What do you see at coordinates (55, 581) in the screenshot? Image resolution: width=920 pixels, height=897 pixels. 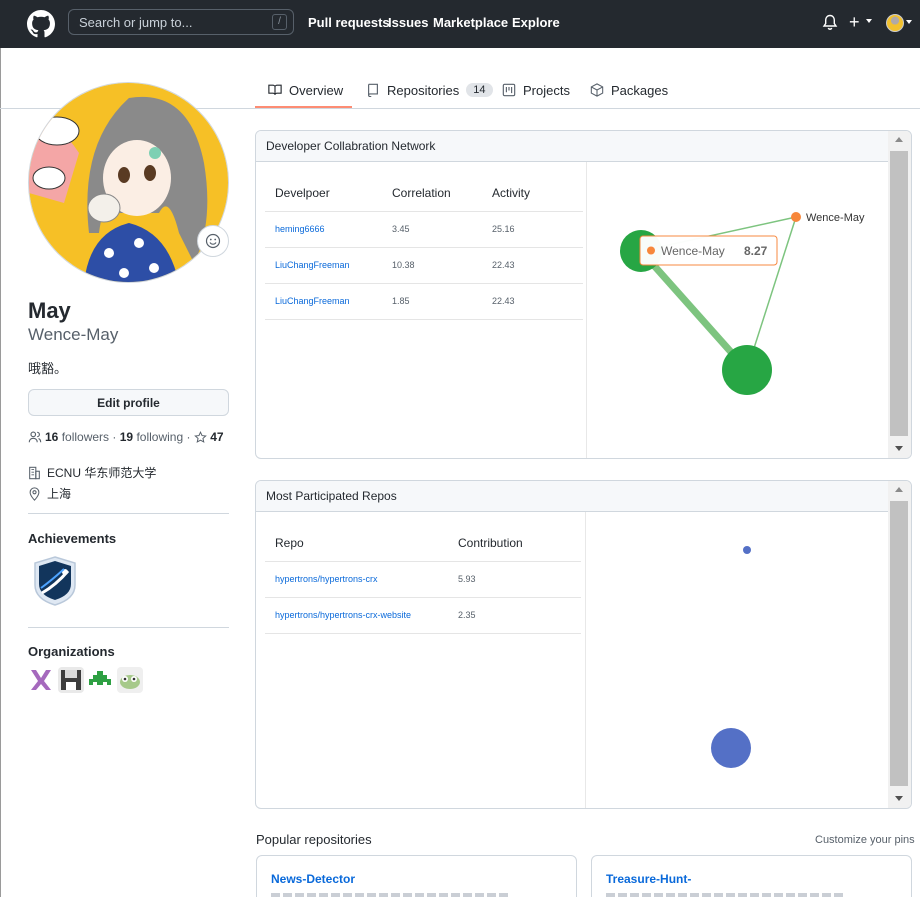 I see `achievement-badge` at bounding box center [55, 581].